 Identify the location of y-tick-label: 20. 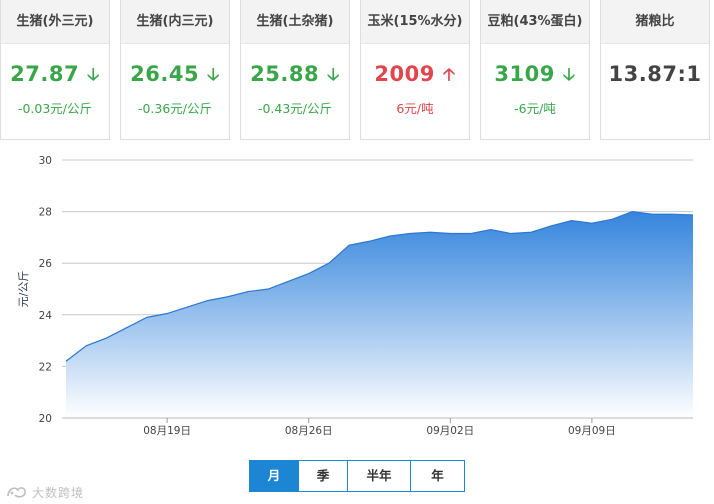
(45, 419).